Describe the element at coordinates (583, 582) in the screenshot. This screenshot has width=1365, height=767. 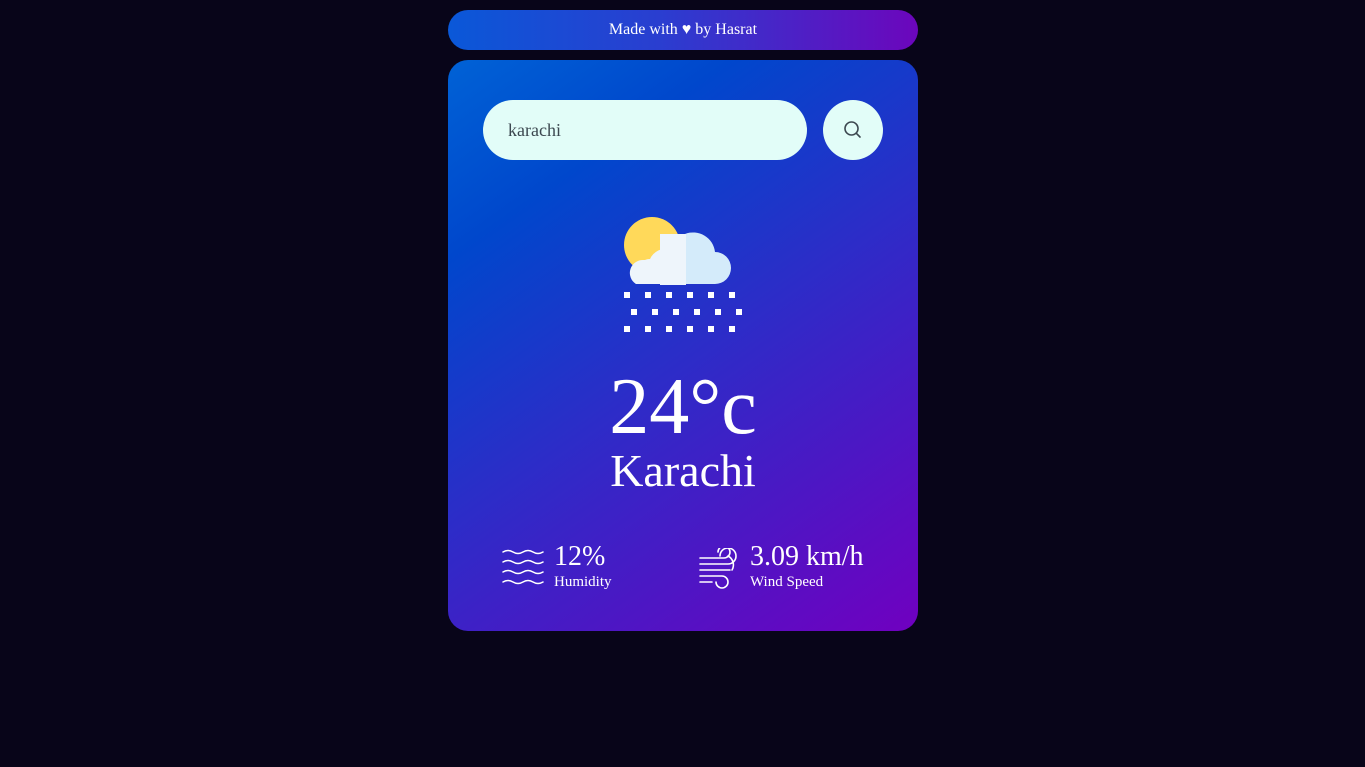
I see `humidity-label: Humidity` at that location.